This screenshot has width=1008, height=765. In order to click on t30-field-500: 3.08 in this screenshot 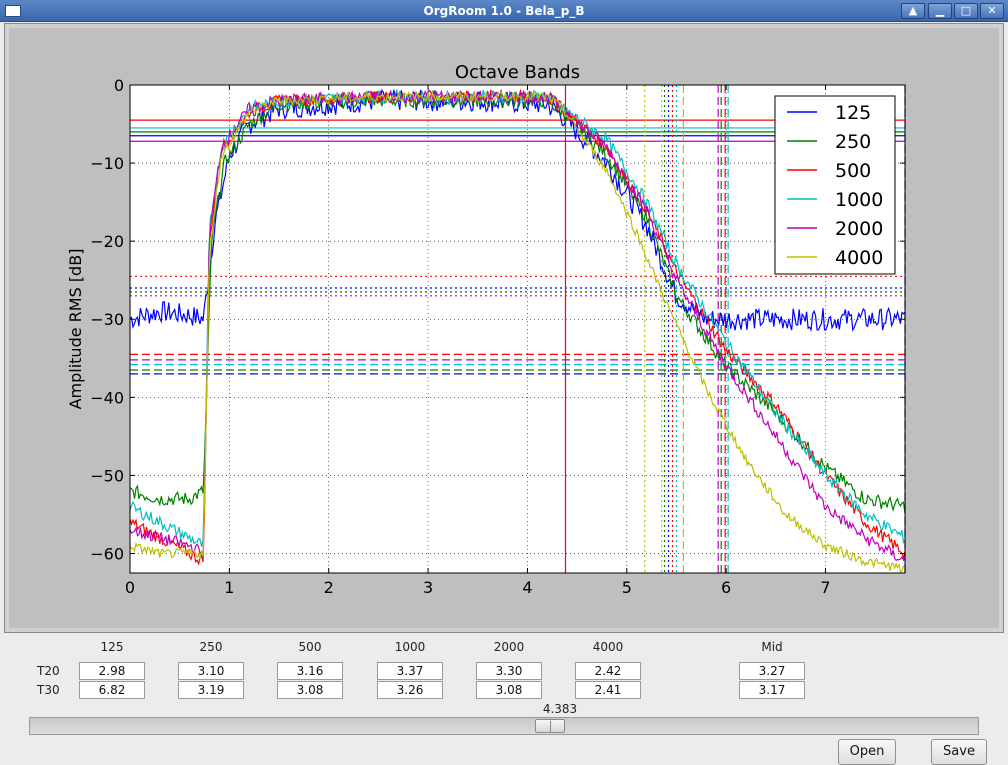, I will do `click(310, 690)`.